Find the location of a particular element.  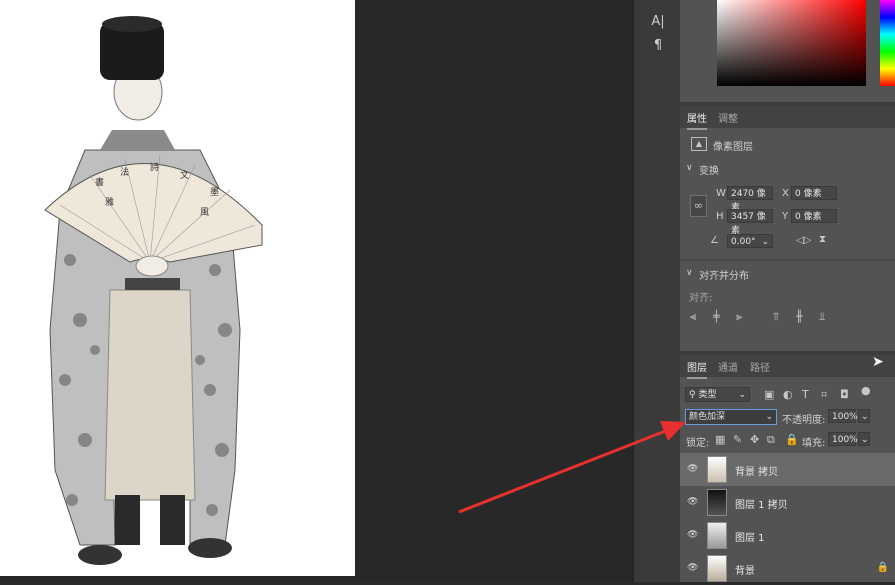

mouse-cursor-icon: ➤ is located at coordinates (878, 362).